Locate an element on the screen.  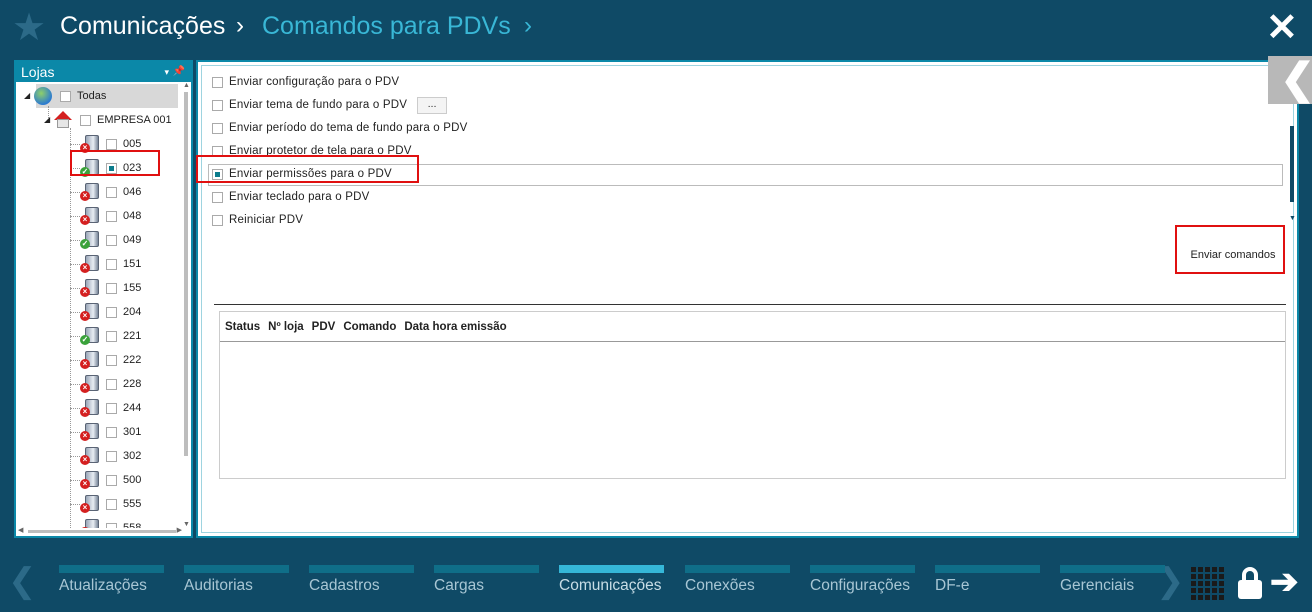
tree-node-store: × 555 is located at coordinates (110, 504).